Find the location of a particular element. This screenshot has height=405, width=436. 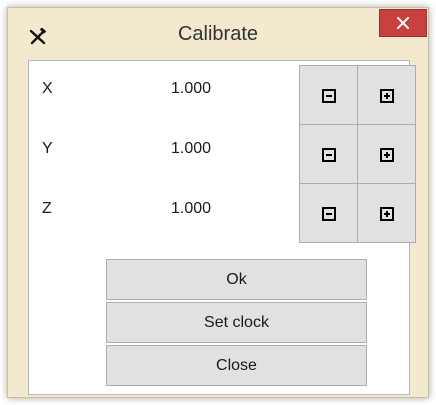

set-clock-button: Set clock is located at coordinates (236, 322).